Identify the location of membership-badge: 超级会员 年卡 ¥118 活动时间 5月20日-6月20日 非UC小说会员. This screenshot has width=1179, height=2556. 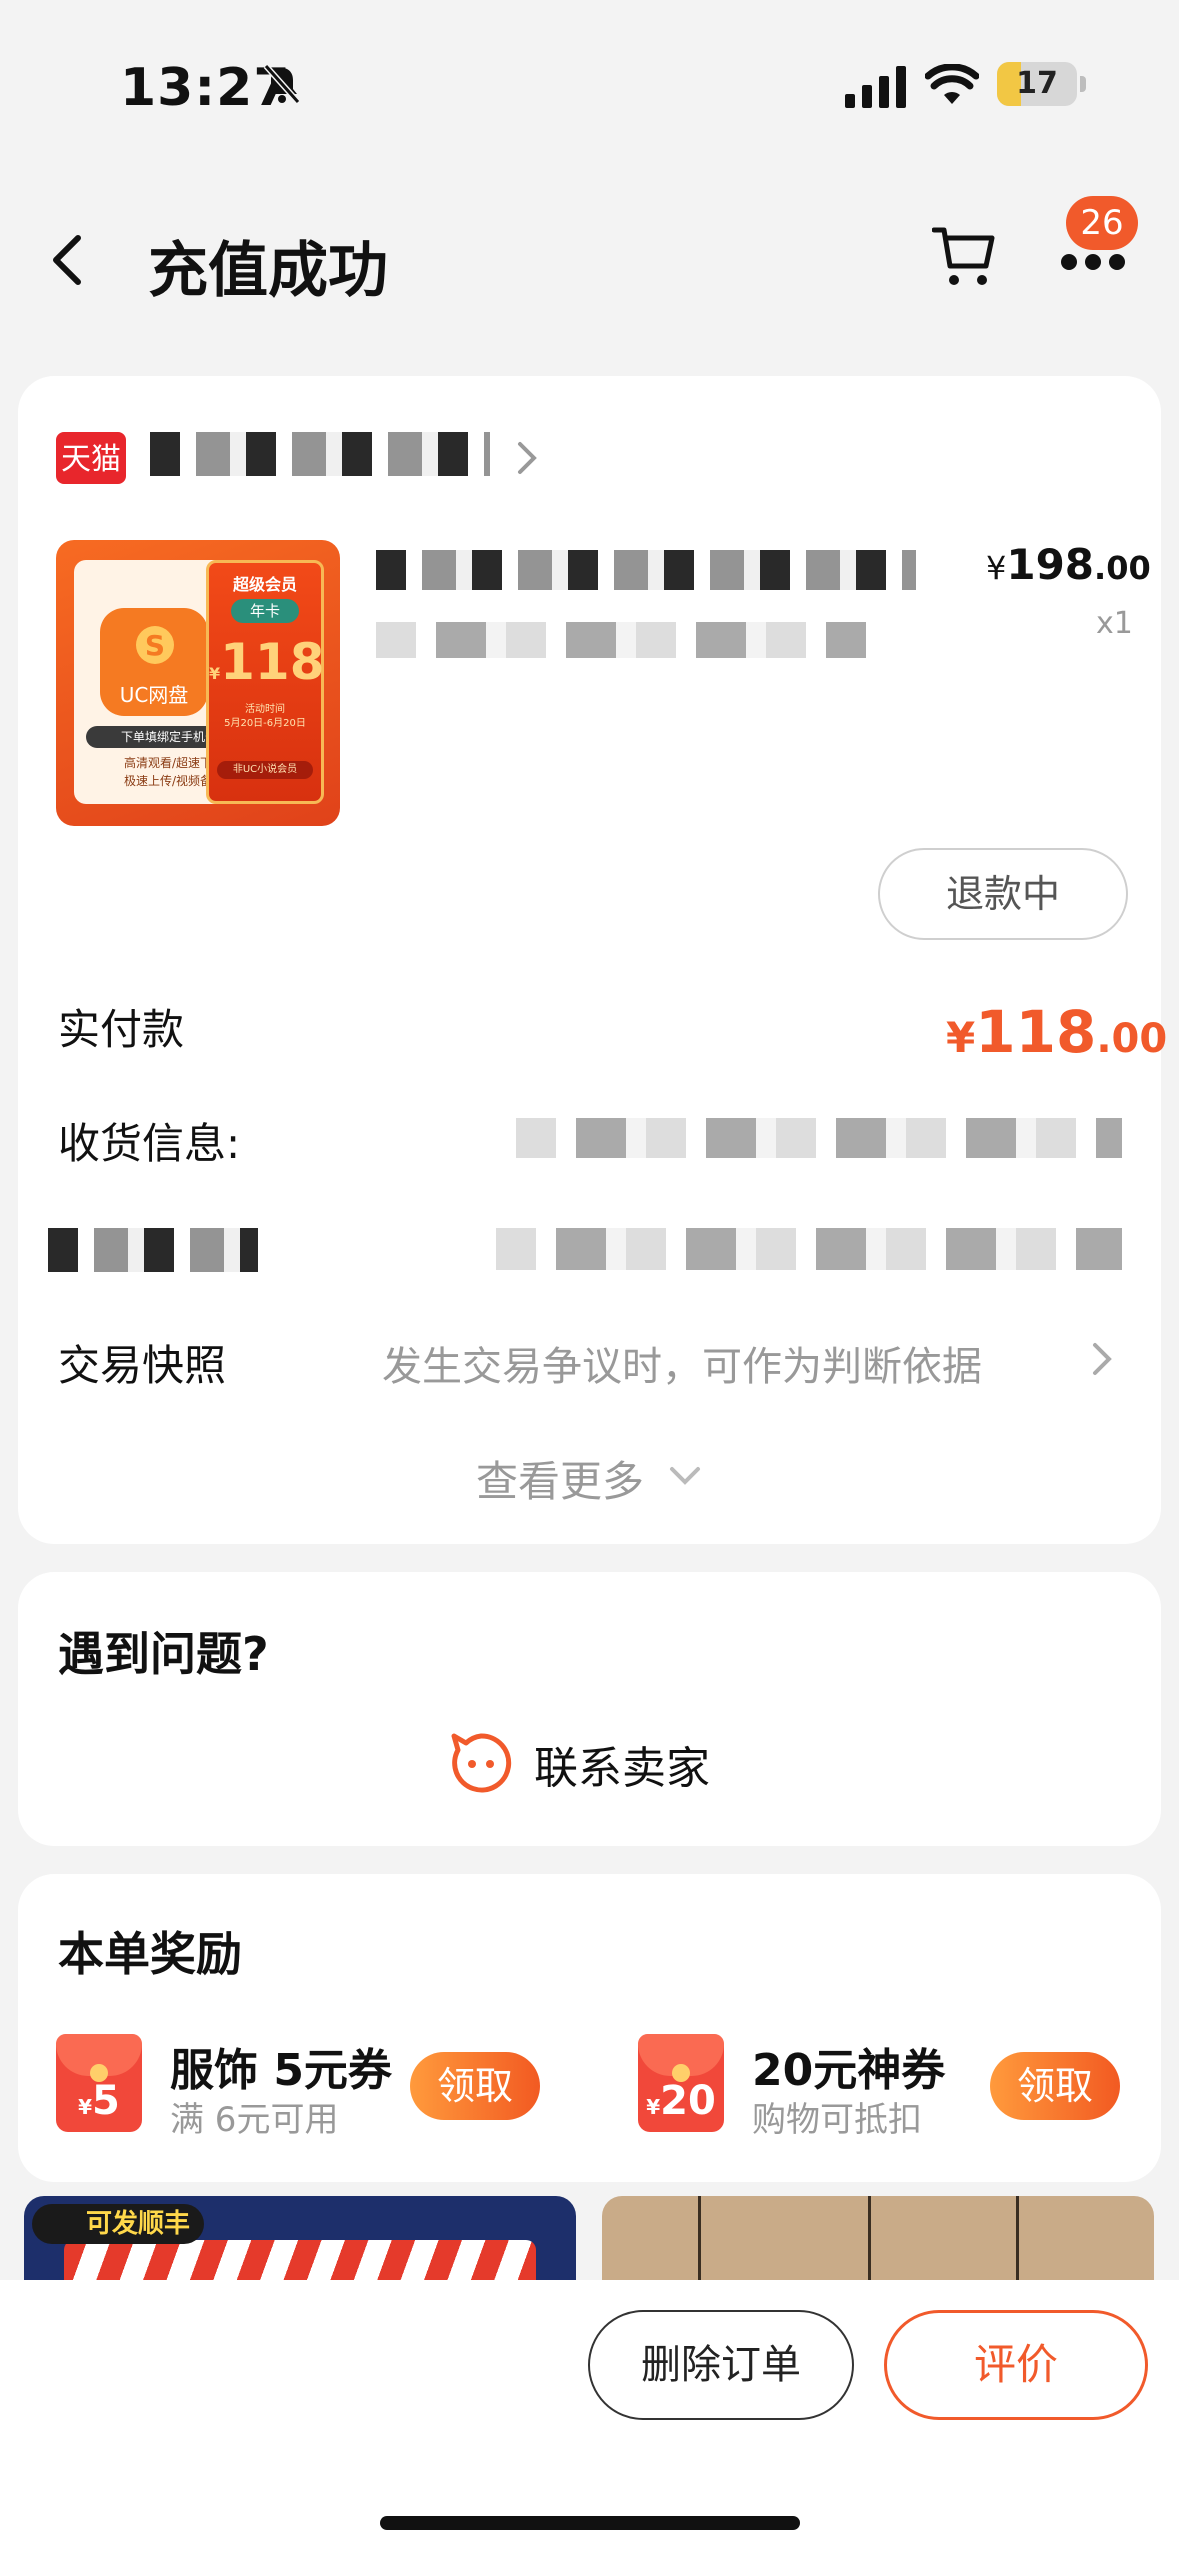
(265, 682).